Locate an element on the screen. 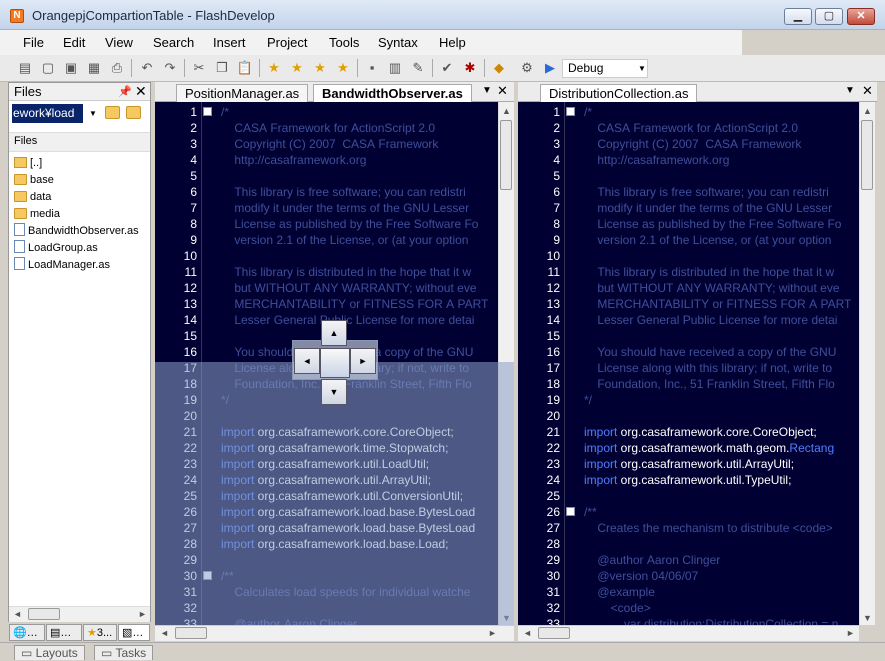 This screenshot has height=661, width=885. dock-center-icon is located at coordinates (335, 363).